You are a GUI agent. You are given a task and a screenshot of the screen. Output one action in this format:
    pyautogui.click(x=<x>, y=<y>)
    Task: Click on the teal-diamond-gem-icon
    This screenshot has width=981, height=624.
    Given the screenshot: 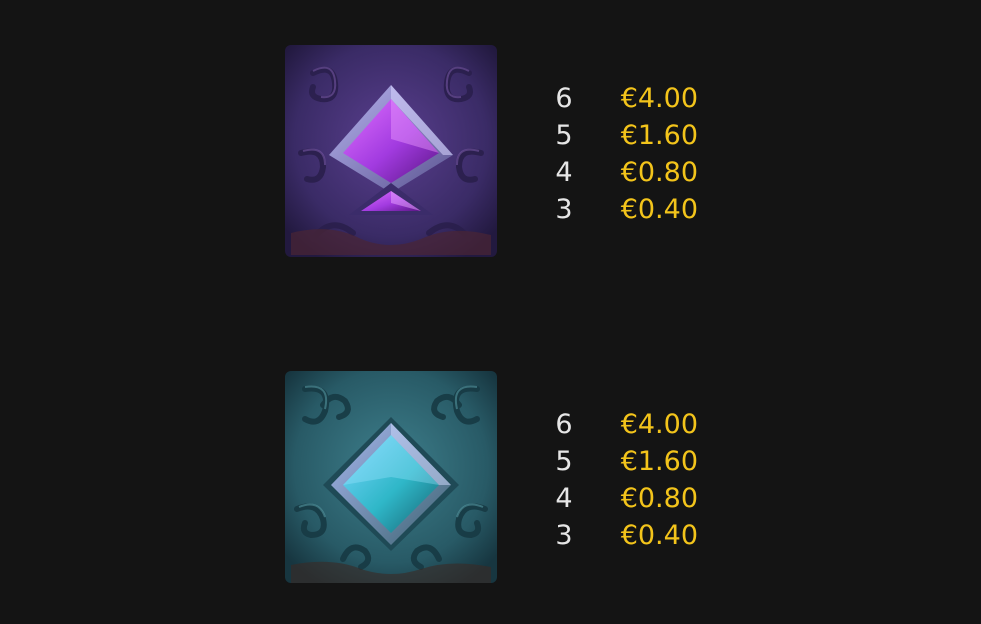 What is the action you would take?
    pyautogui.click(x=391, y=477)
    